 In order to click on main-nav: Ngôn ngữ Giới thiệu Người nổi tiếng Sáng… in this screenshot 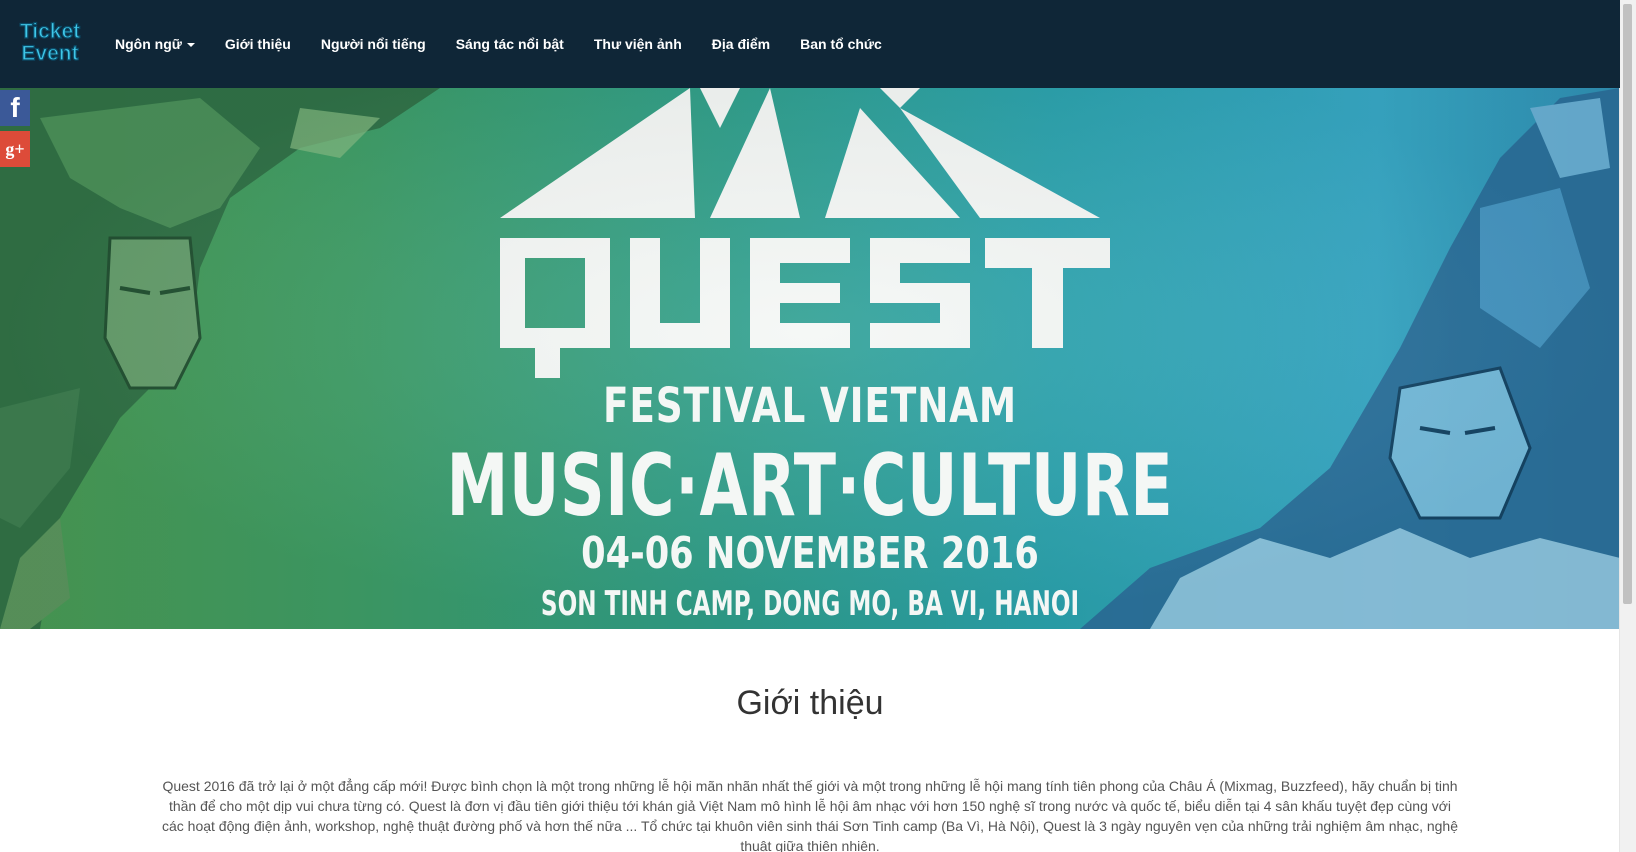, I will do `click(498, 44)`.